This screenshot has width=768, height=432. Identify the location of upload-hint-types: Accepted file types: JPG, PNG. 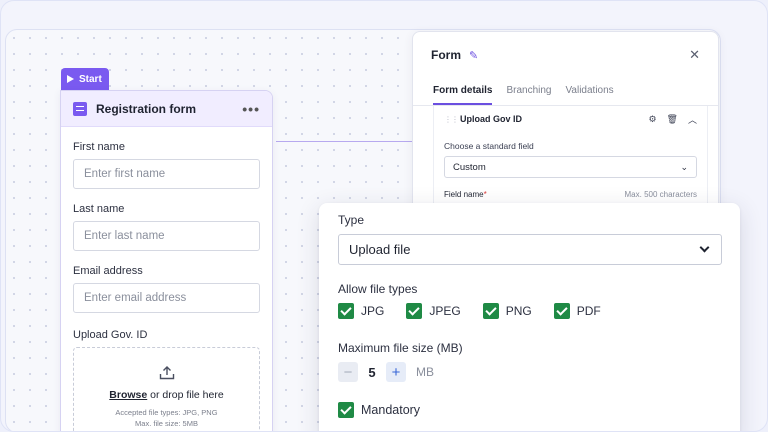
(166, 412).